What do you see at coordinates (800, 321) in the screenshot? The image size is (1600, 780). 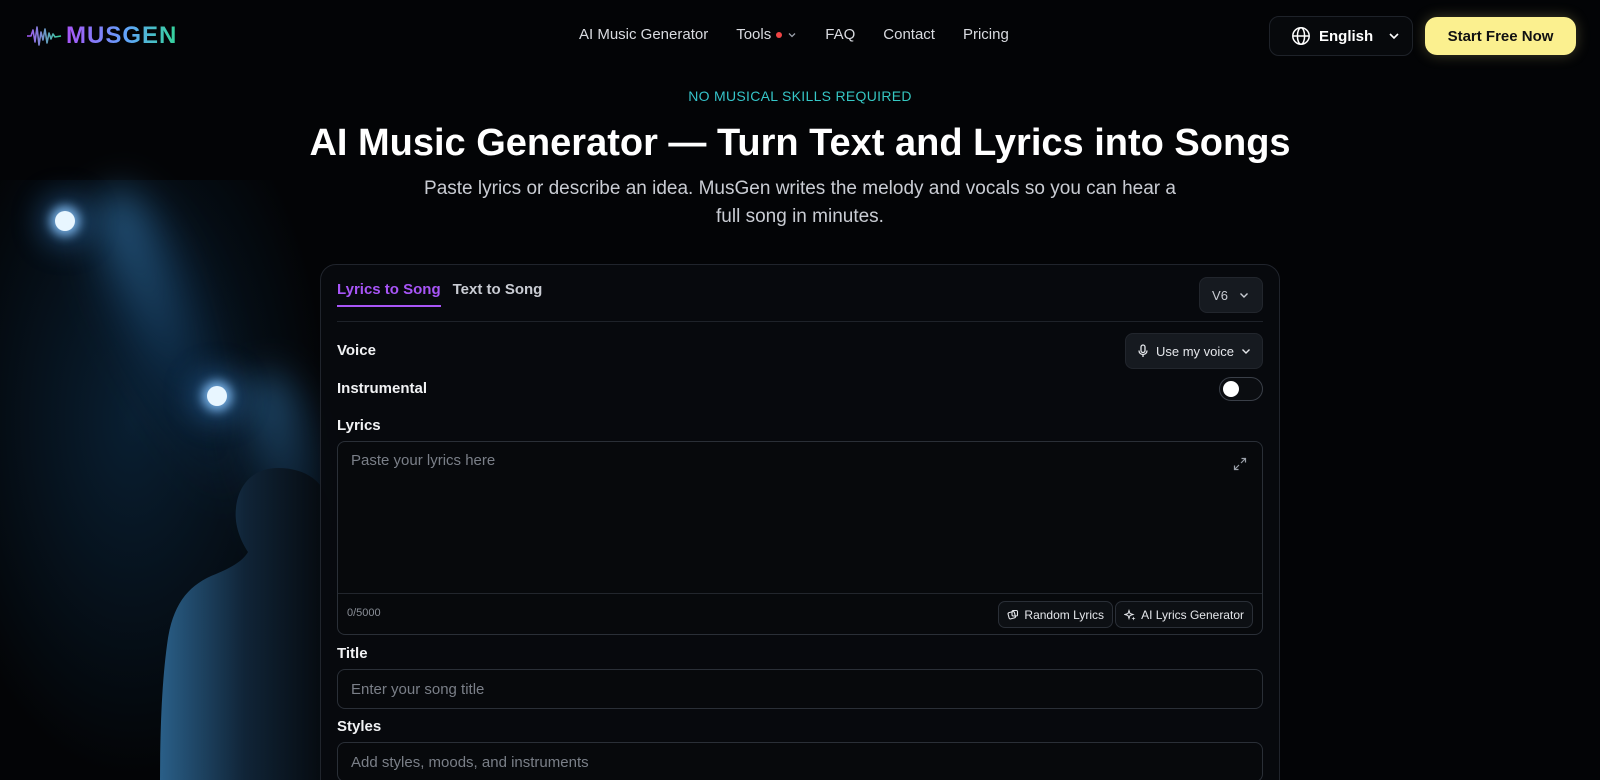 I see `tabs-divider` at bounding box center [800, 321].